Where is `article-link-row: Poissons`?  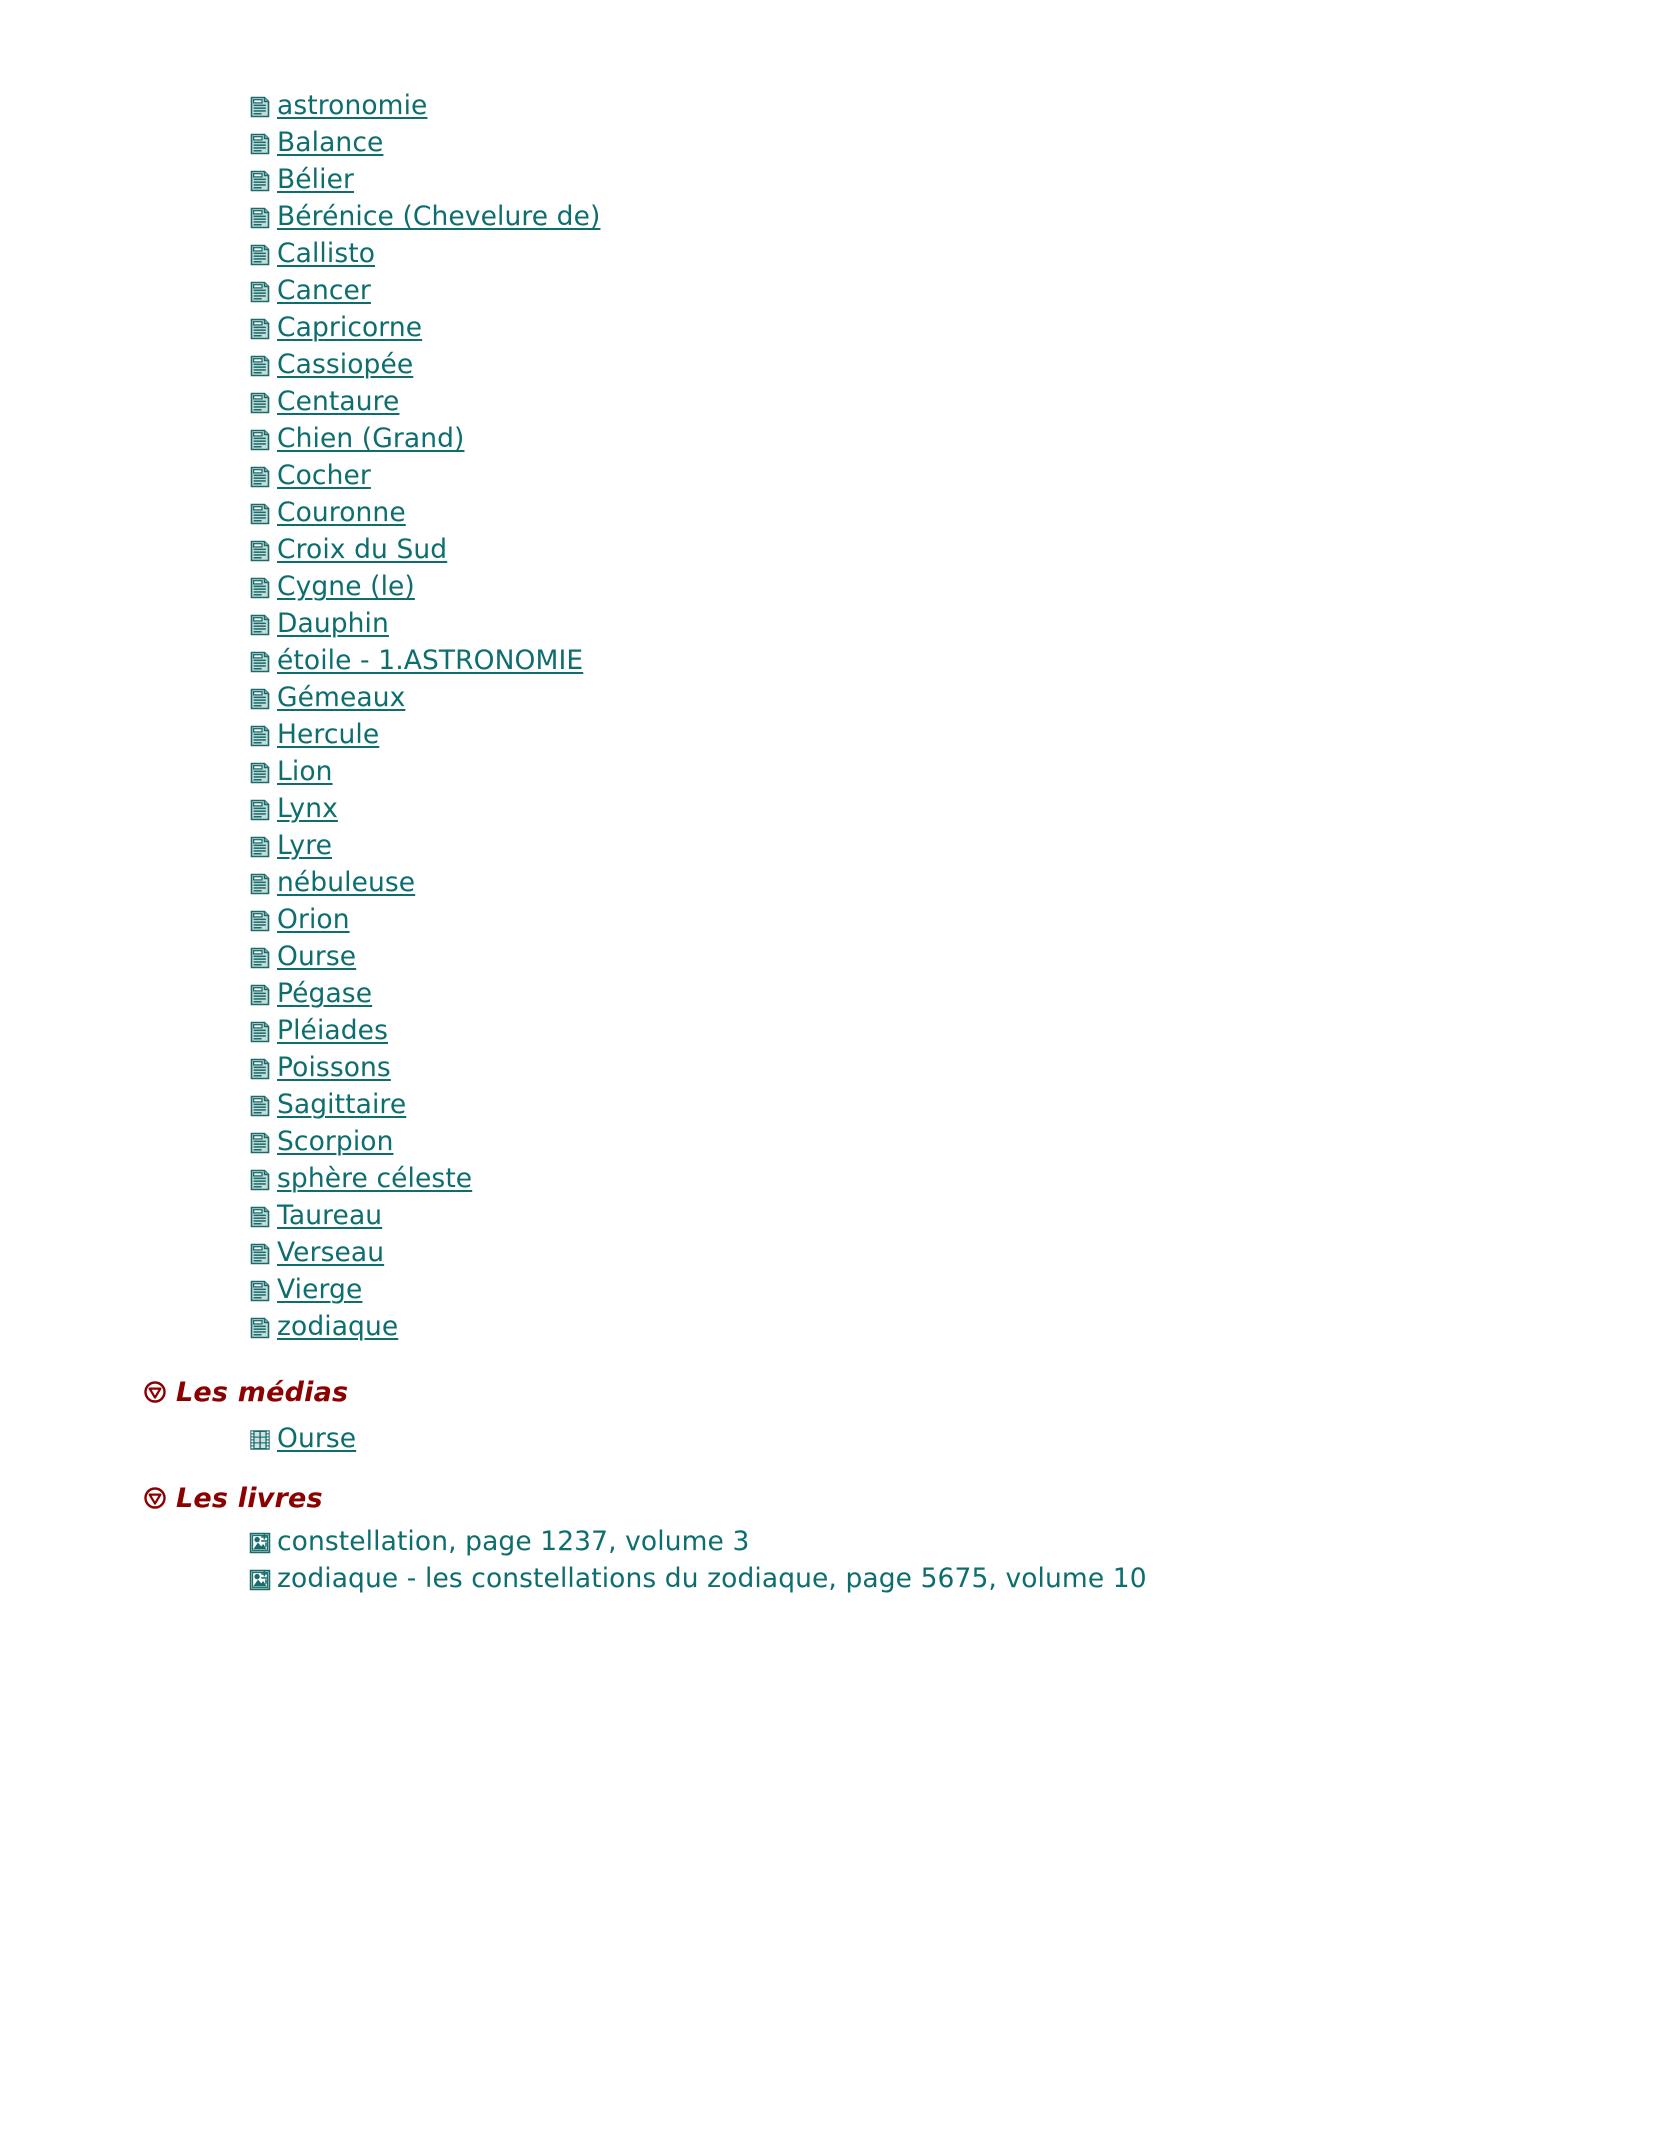 article-link-row: Poissons is located at coordinates (424, 1068).